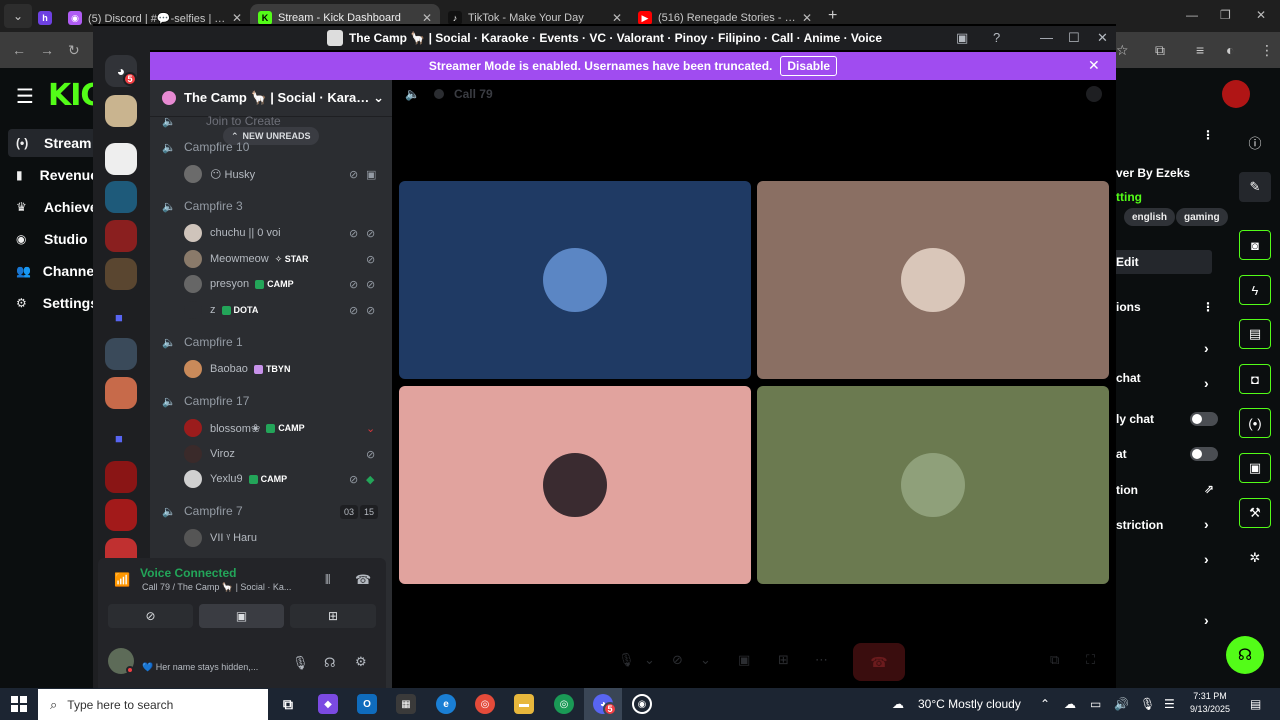 This screenshot has height=720, width=1280. Describe the element at coordinates (1230, 50) in the screenshot. I see `profile-icon: ◐` at that location.